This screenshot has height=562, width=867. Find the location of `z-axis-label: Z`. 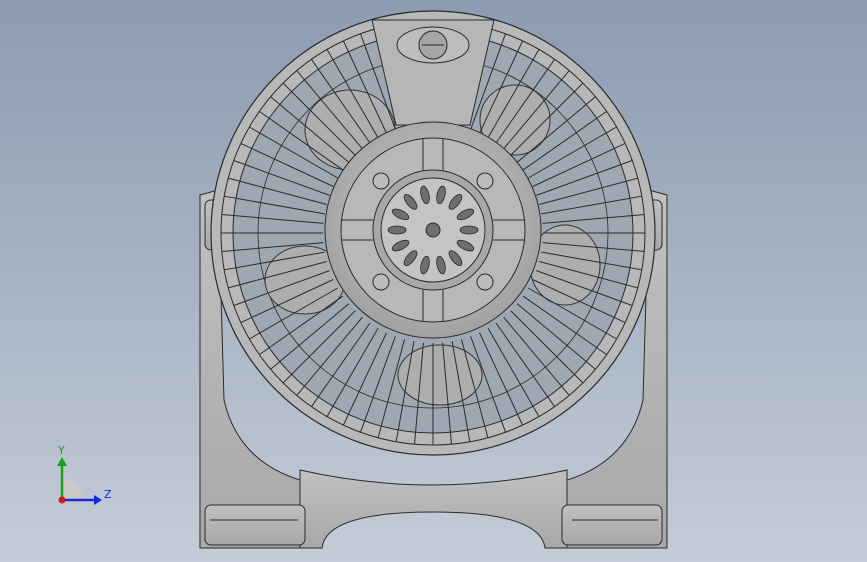

z-axis-label: Z is located at coordinates (108, 494).